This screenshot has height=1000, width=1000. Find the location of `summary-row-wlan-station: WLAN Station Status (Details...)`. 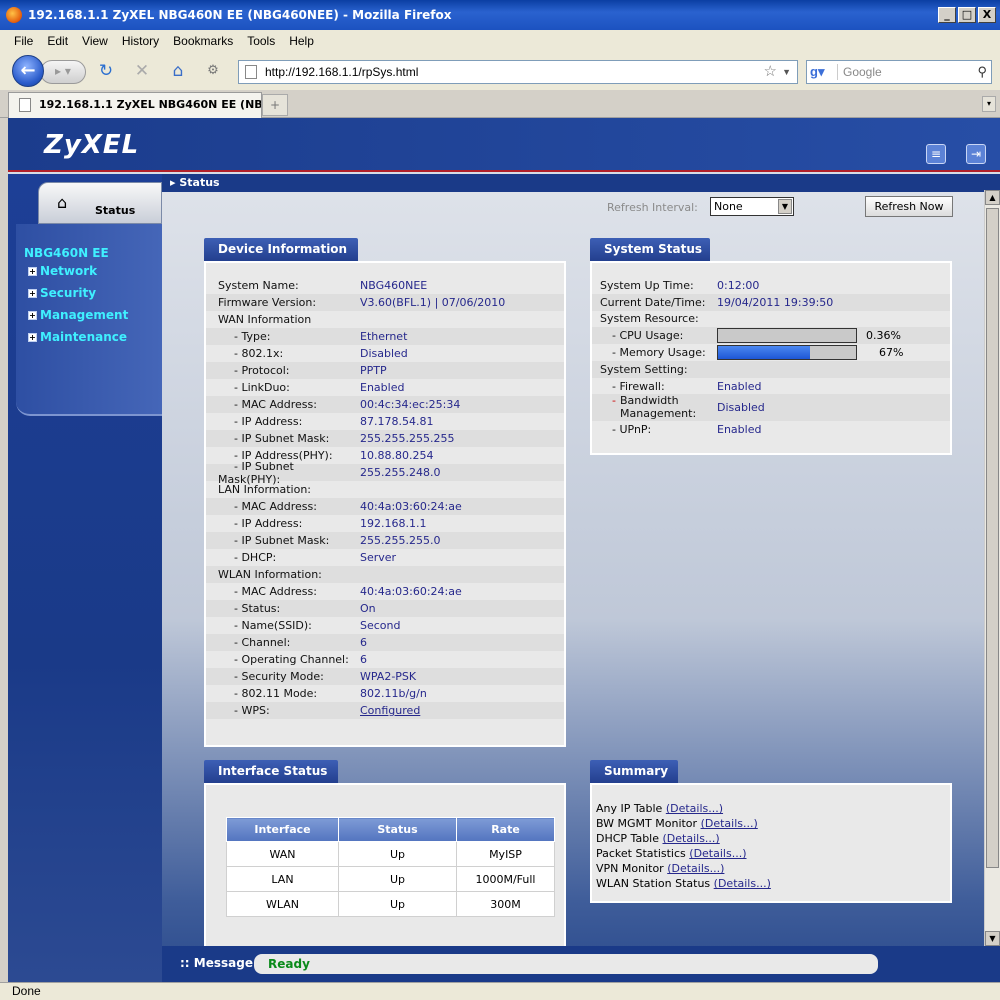

summary-row-wlan-station: WLAN Station Status (Details...) is located at coordinates (683, 883).